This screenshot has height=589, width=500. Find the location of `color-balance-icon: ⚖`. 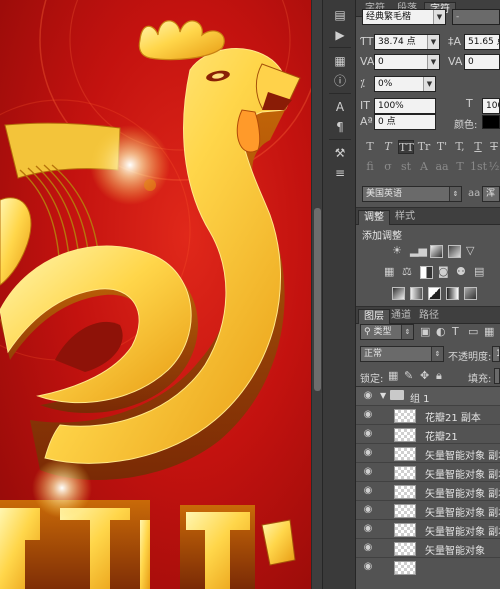

color-balance-icon: ⚖ is located at coordinates (407, 272).